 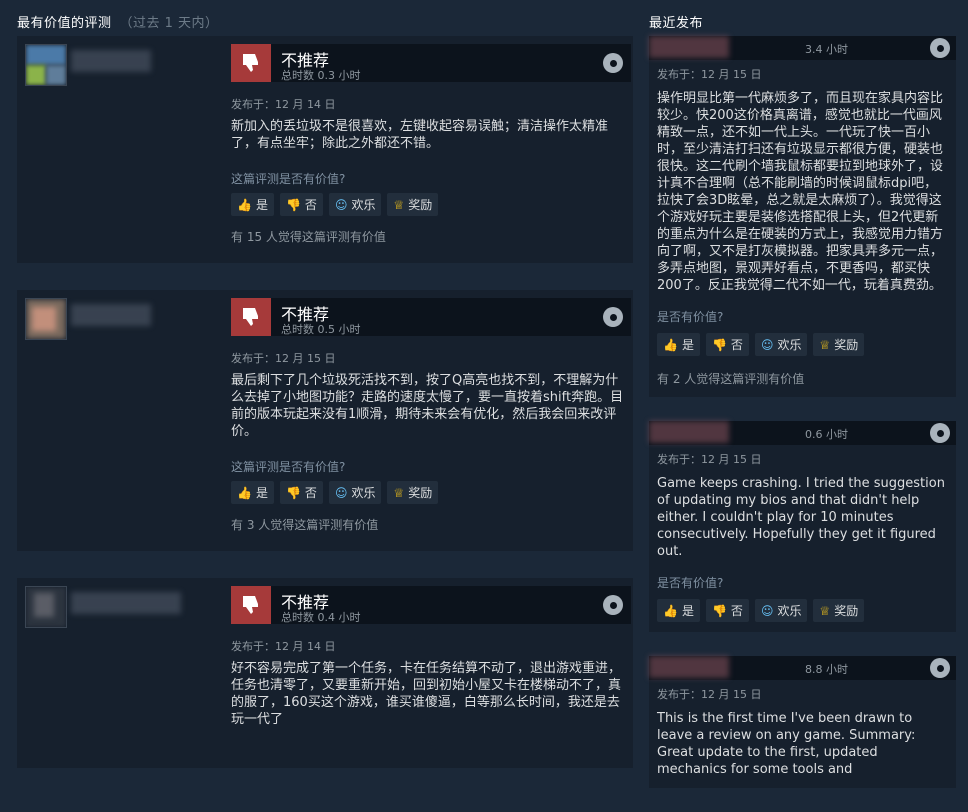 I want to click on playtime: 总时数 0.5 小时, so click(x=321, y=329).